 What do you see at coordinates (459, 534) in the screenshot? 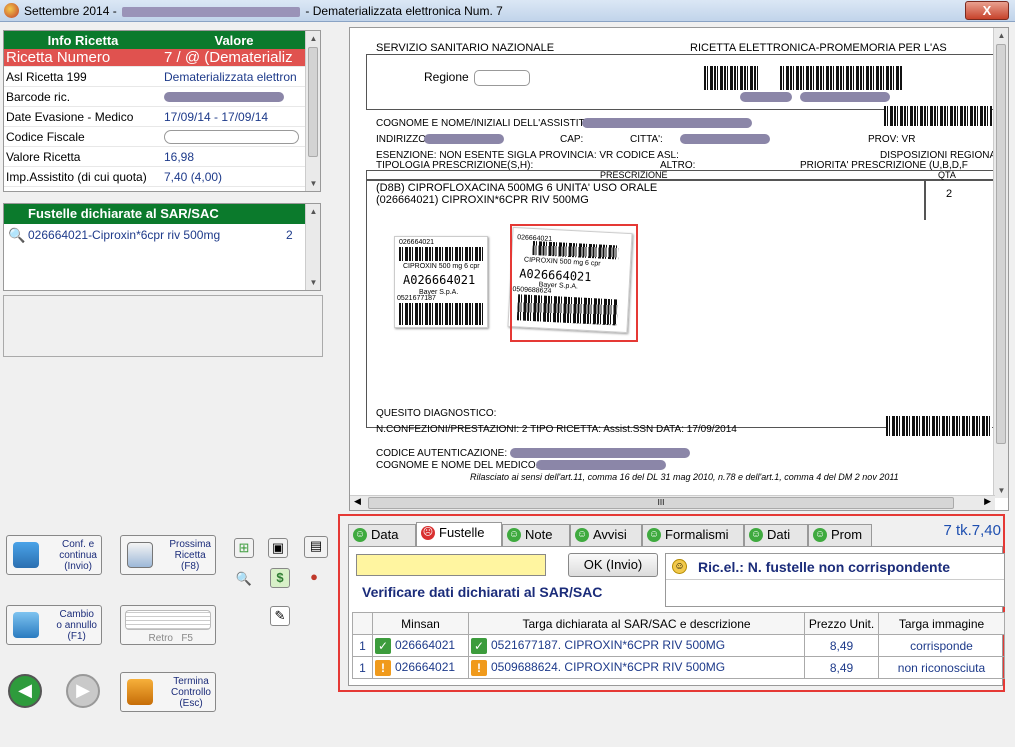
I see `tab-fustelle: ☹ Fustelle` at bounding box center [459, 534].